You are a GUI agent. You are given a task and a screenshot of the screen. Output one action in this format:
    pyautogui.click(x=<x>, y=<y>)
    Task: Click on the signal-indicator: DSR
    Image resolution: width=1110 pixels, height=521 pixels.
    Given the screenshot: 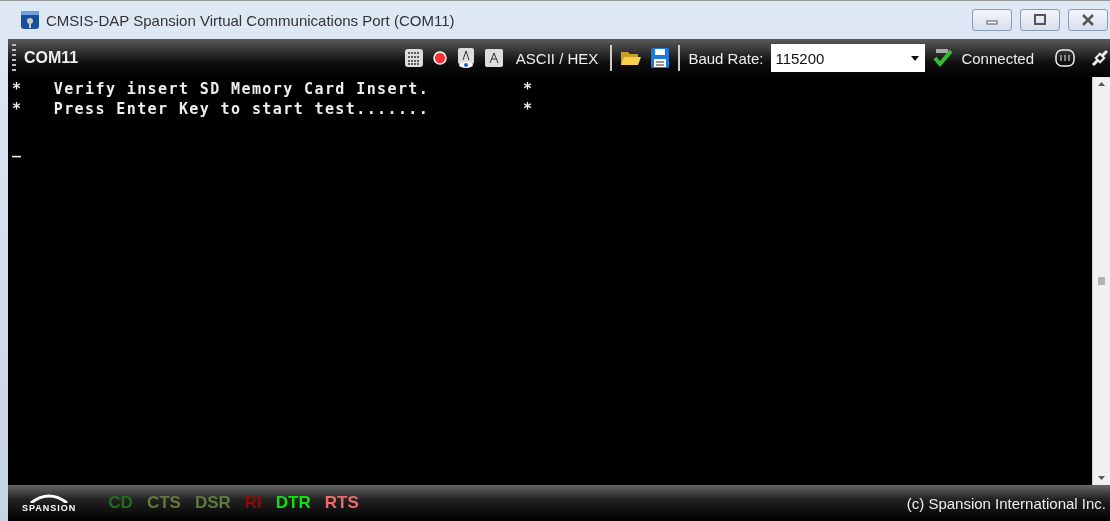 What is the action you would take?
    pyautogui.click(x=212, y=503)
    